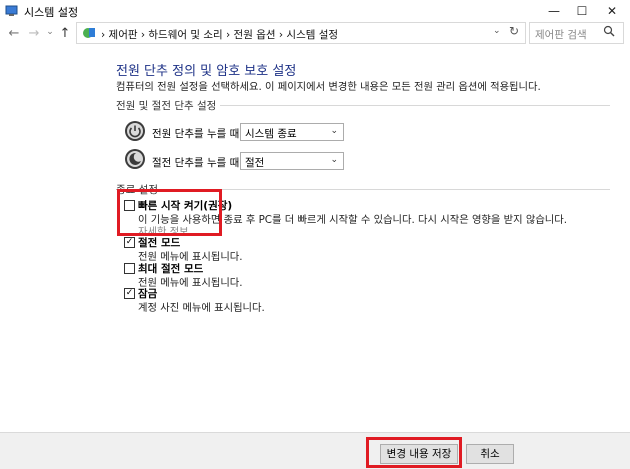 Image resolution: width=630 pixels, height=469 pixels. I want to click on sleep-button-dropdown: 절전 ⌄, so click(292, 161).